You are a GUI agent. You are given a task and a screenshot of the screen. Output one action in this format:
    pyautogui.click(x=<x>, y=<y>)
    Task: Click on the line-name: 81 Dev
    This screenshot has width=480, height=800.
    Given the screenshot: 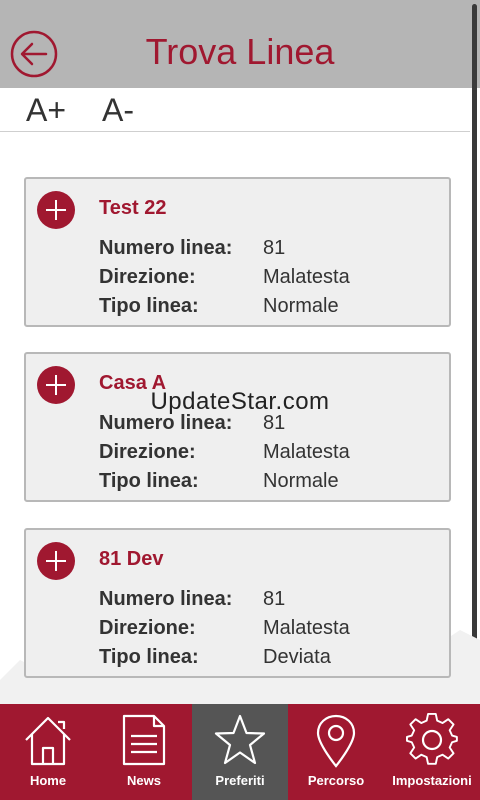 What is the action you would take?
    pyautogui.click(x=131, y=559)
    